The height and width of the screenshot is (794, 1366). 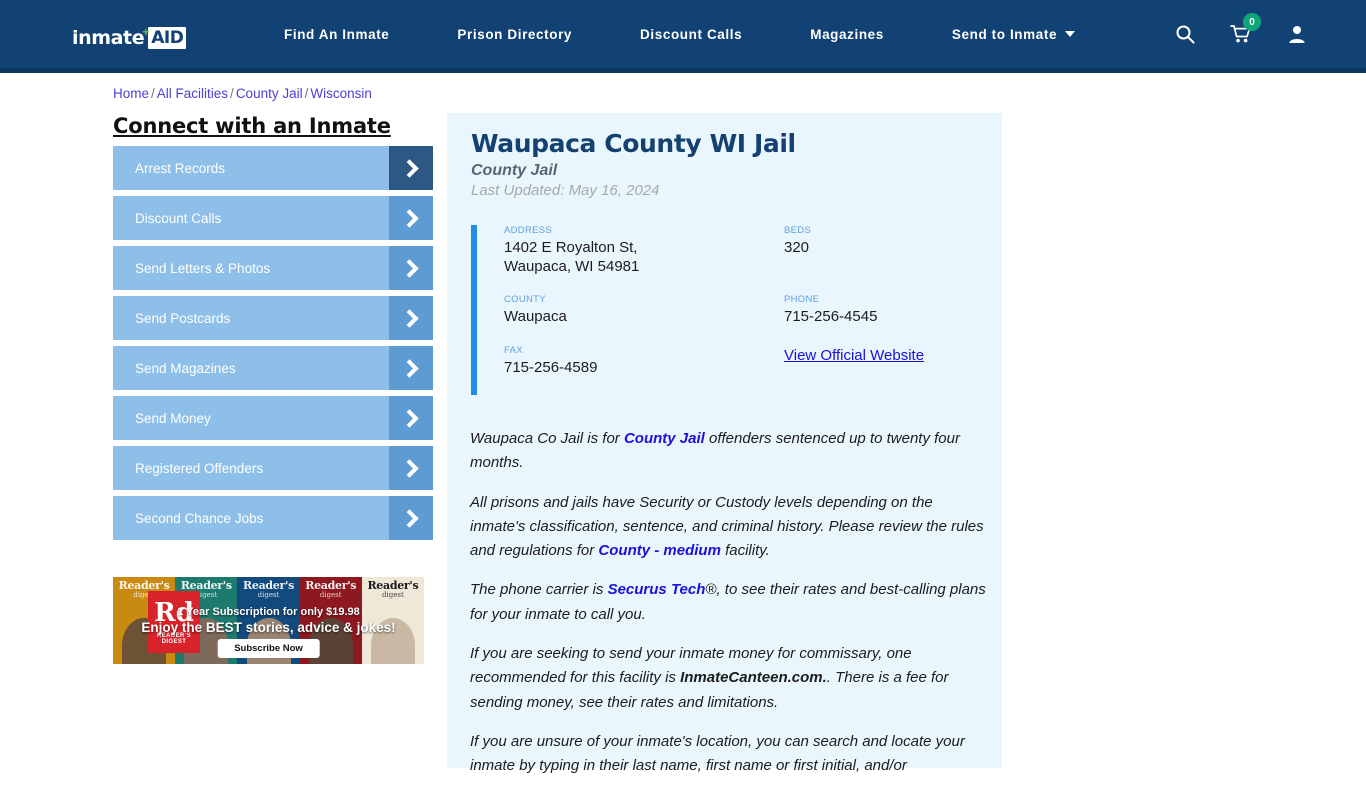 What do you see at coordinates (173, 418) in the screenshot?
I see `sidebar-item-label: Send Money` at bounding box center [173, 418].